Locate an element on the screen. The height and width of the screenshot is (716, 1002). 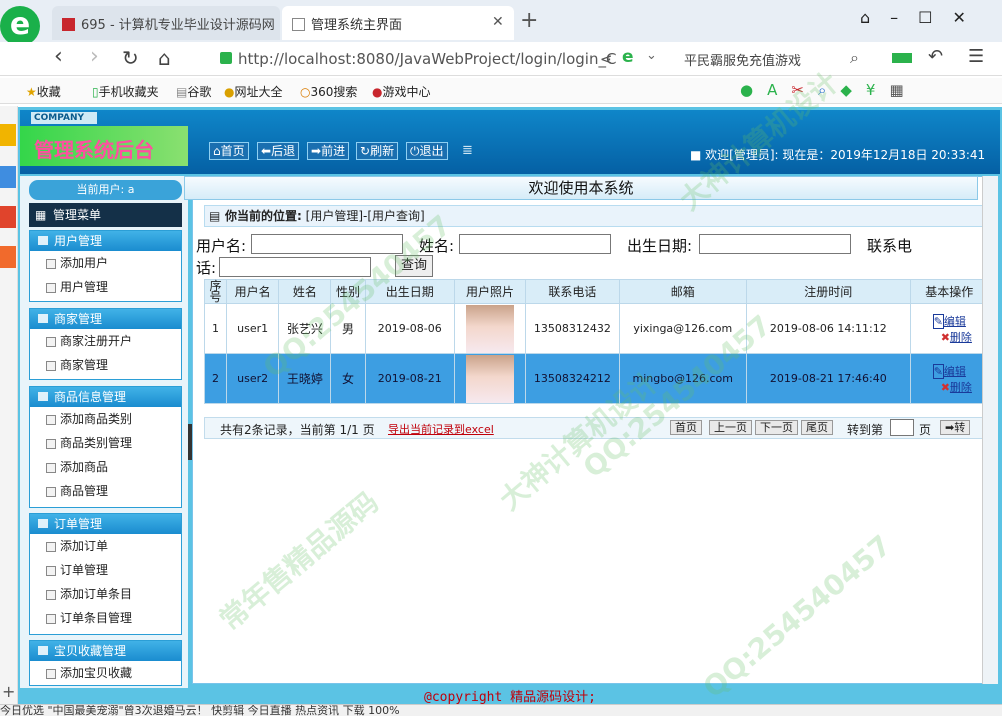
group-header: 商品信息管理 is located at coordinates (105, 397).